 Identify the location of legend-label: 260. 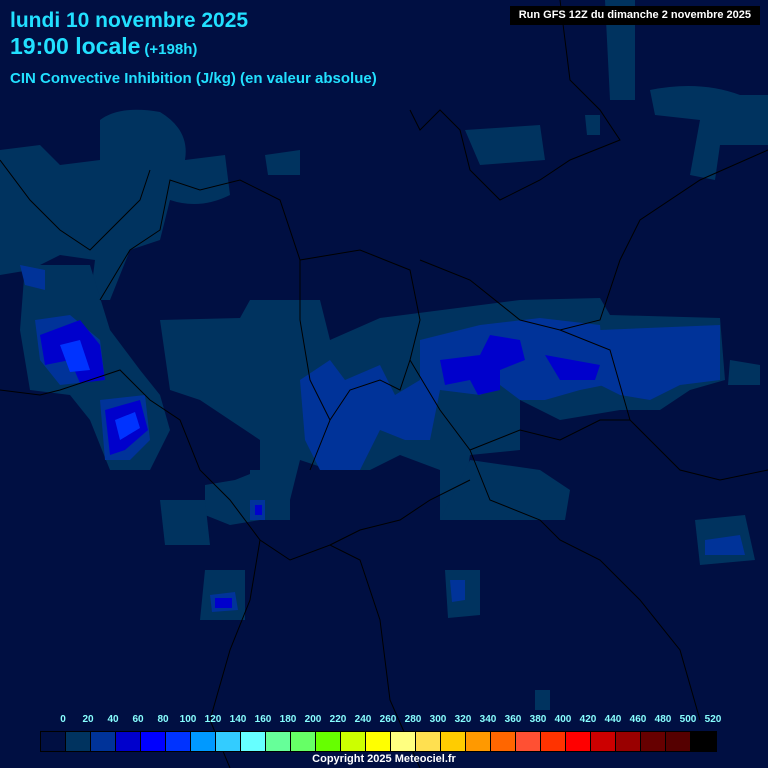
(388, 719).